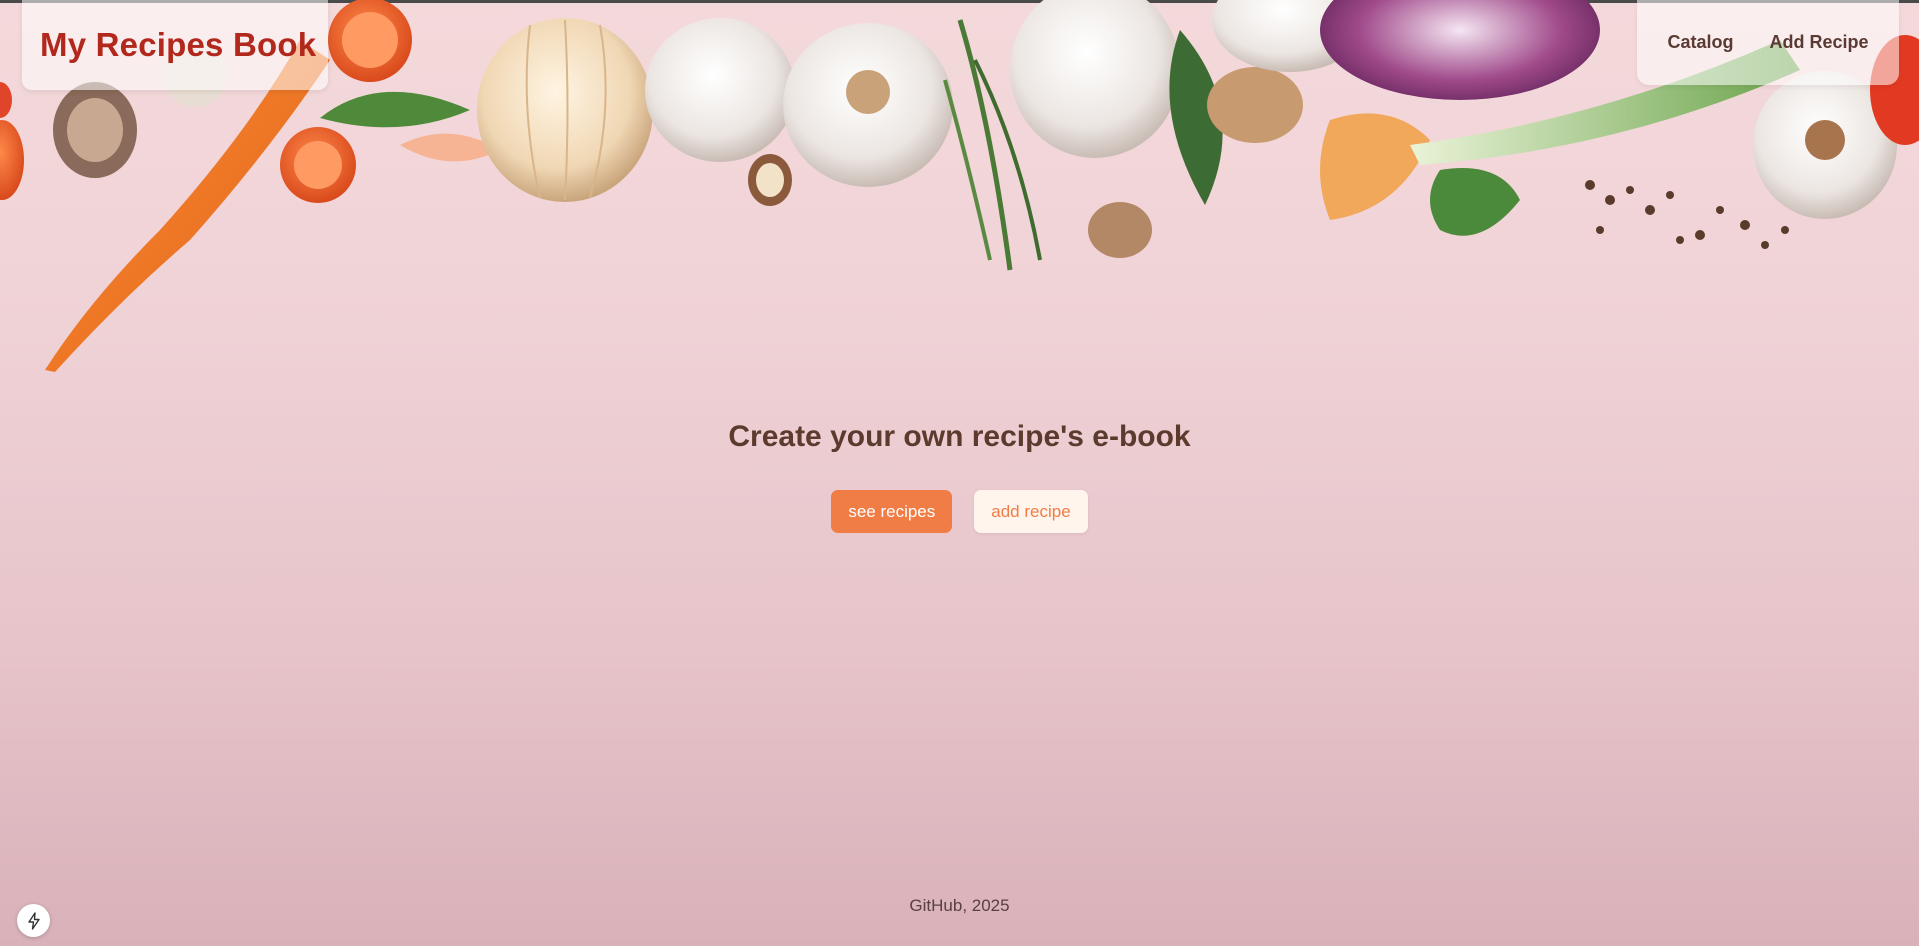  I want to click on hero-title: Create your own recipe's e-book, so click(959, 436).